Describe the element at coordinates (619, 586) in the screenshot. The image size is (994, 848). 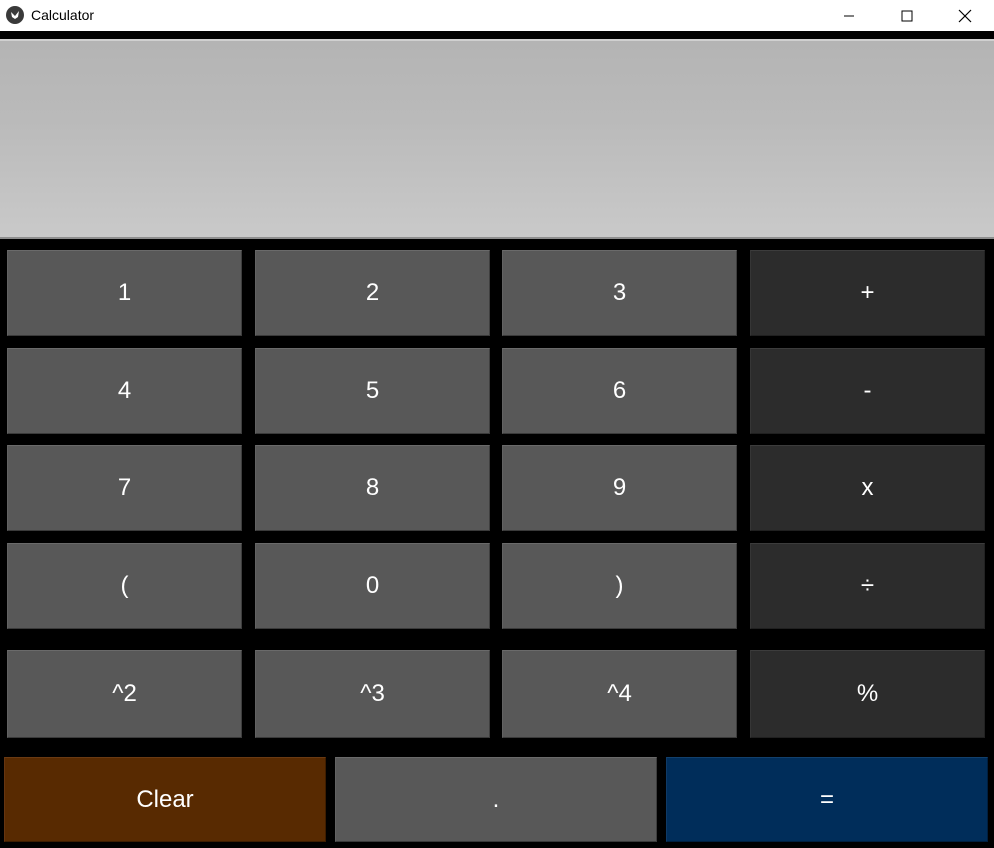
I see `key-close-paren: )` at that location.